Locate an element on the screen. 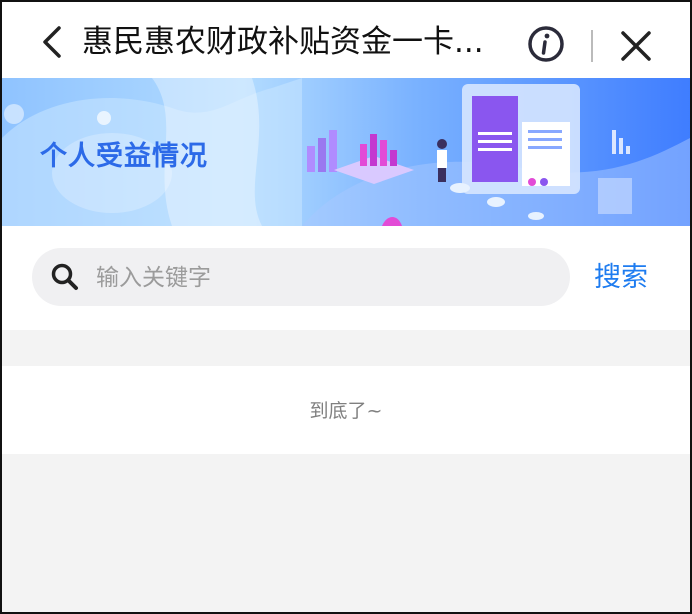 Image resolution: width=692 pixels, height=614 pixels. banner-title: 个人受益情况 is located at coordinates (124, 156).